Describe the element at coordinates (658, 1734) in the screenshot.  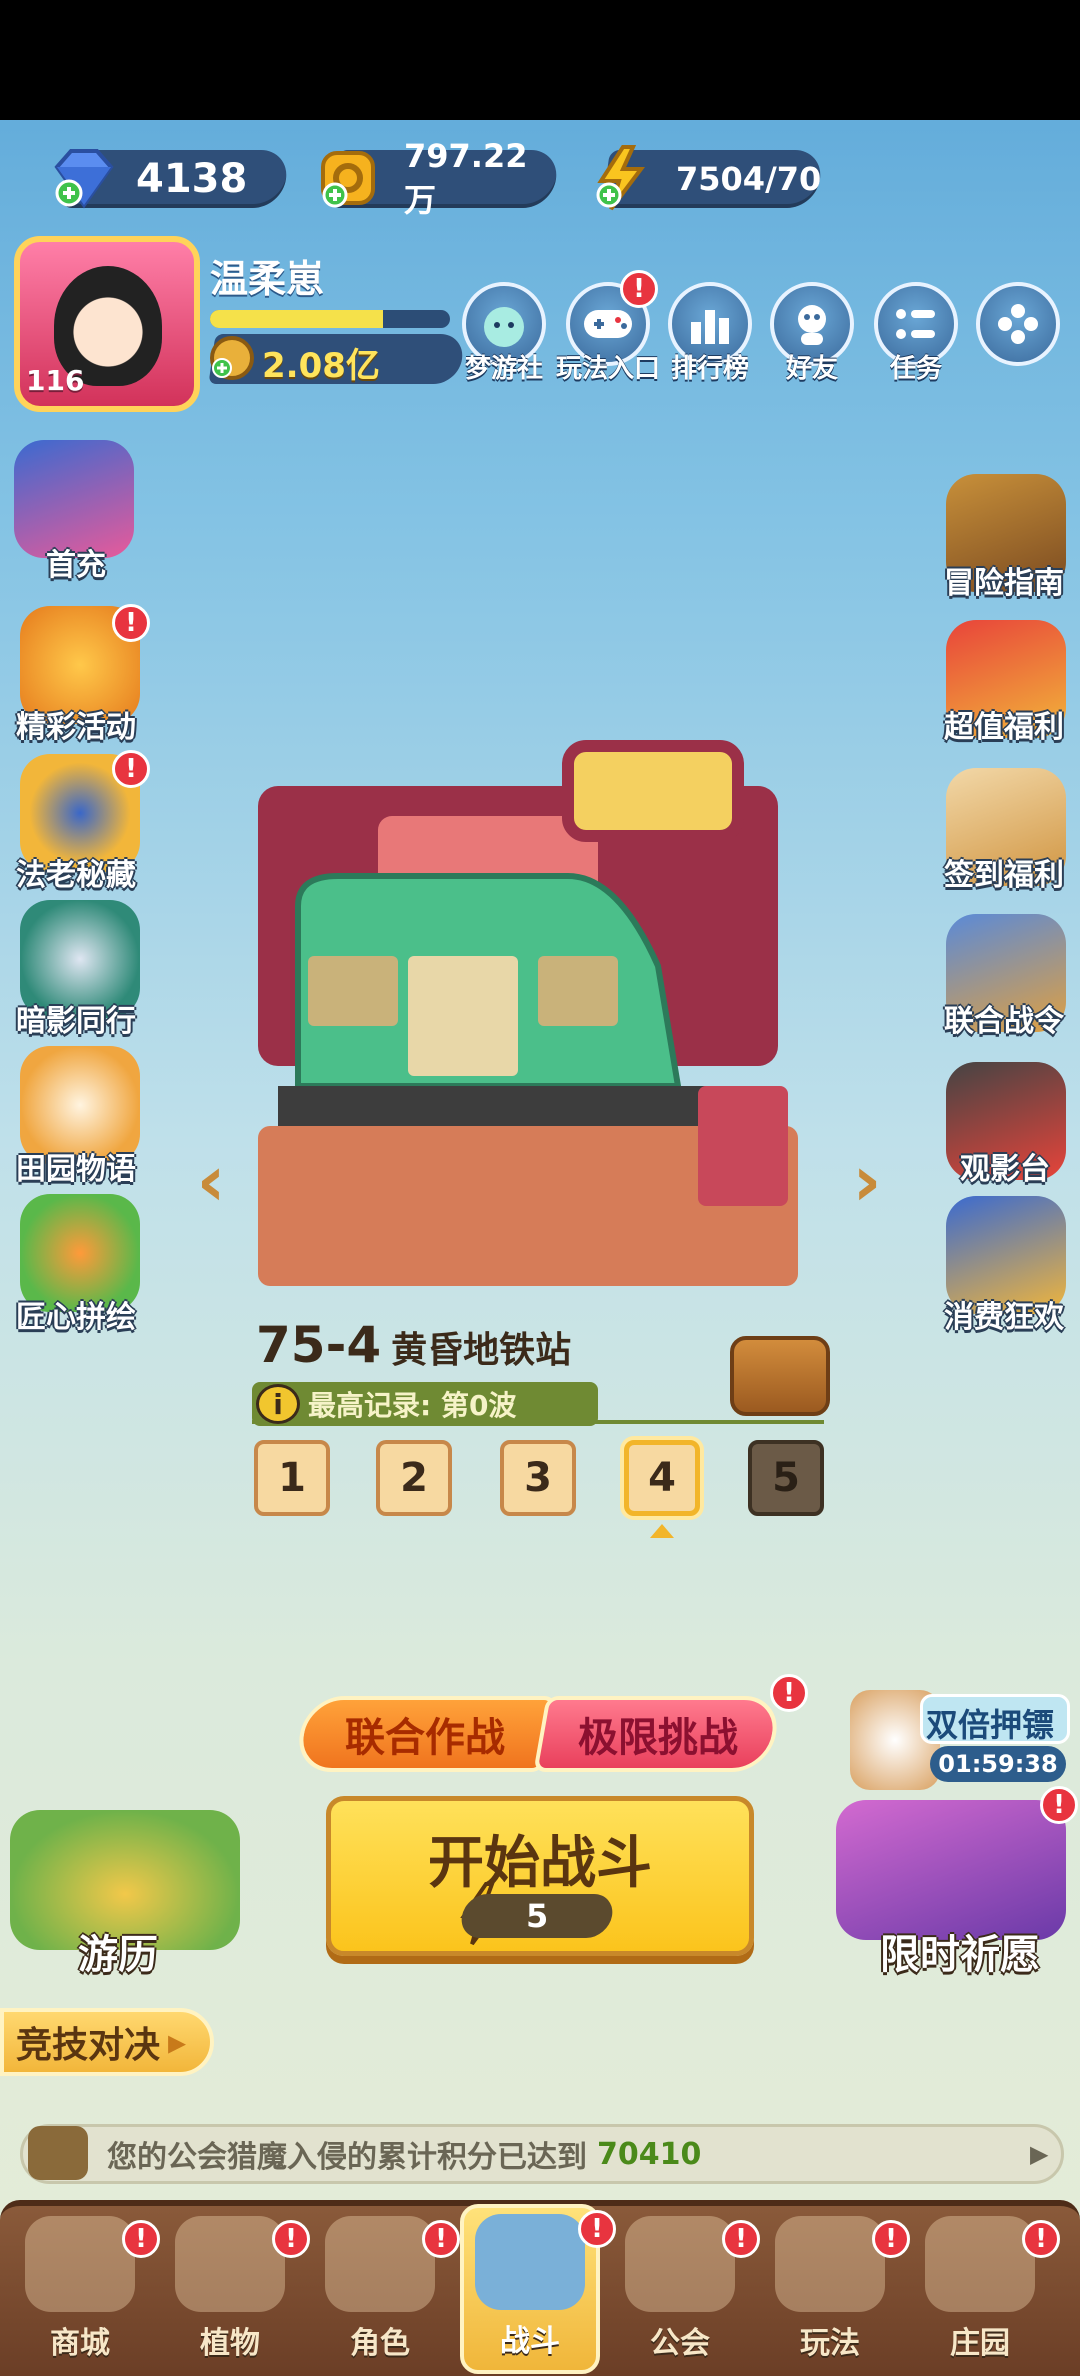
I see `extreme-challenge-button: 极限挑战` at that location.